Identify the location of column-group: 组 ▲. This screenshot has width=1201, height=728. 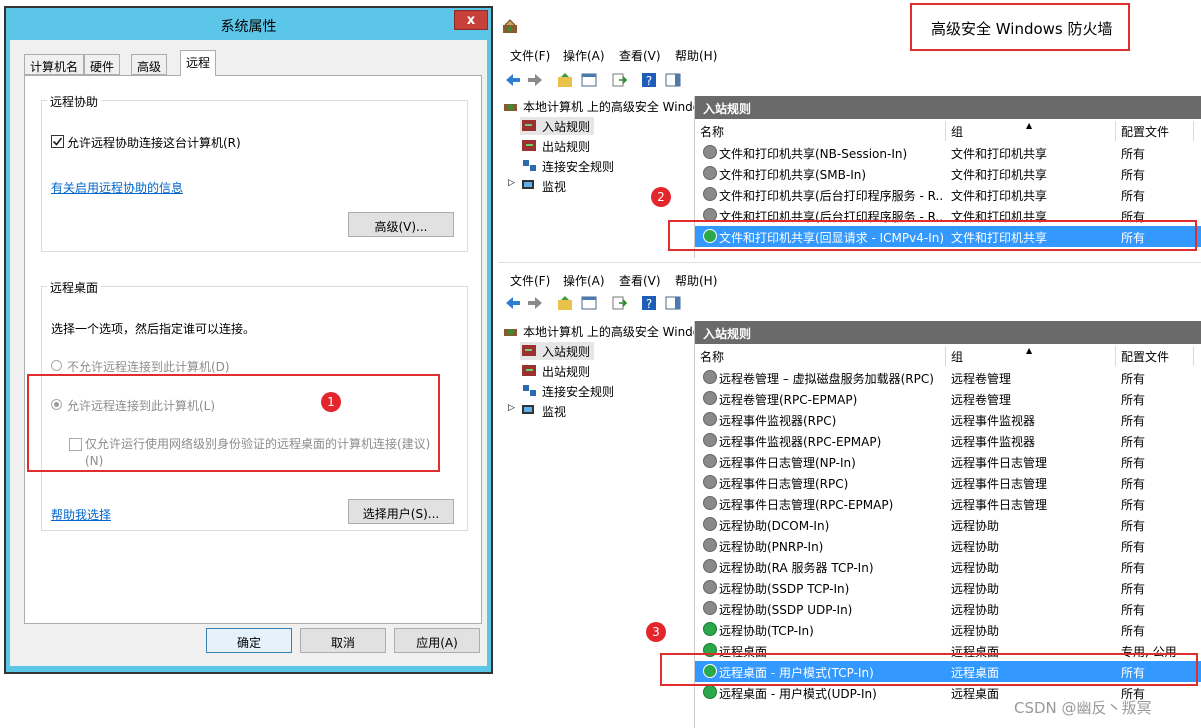
(1031, 131).